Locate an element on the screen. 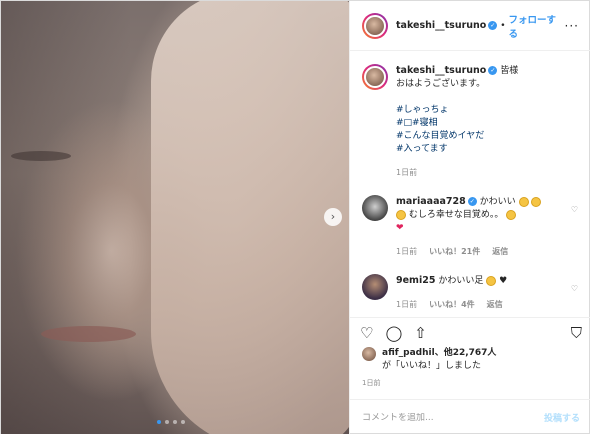  commenter-username: mariaaaa728 is located at coordinates (431, 201).